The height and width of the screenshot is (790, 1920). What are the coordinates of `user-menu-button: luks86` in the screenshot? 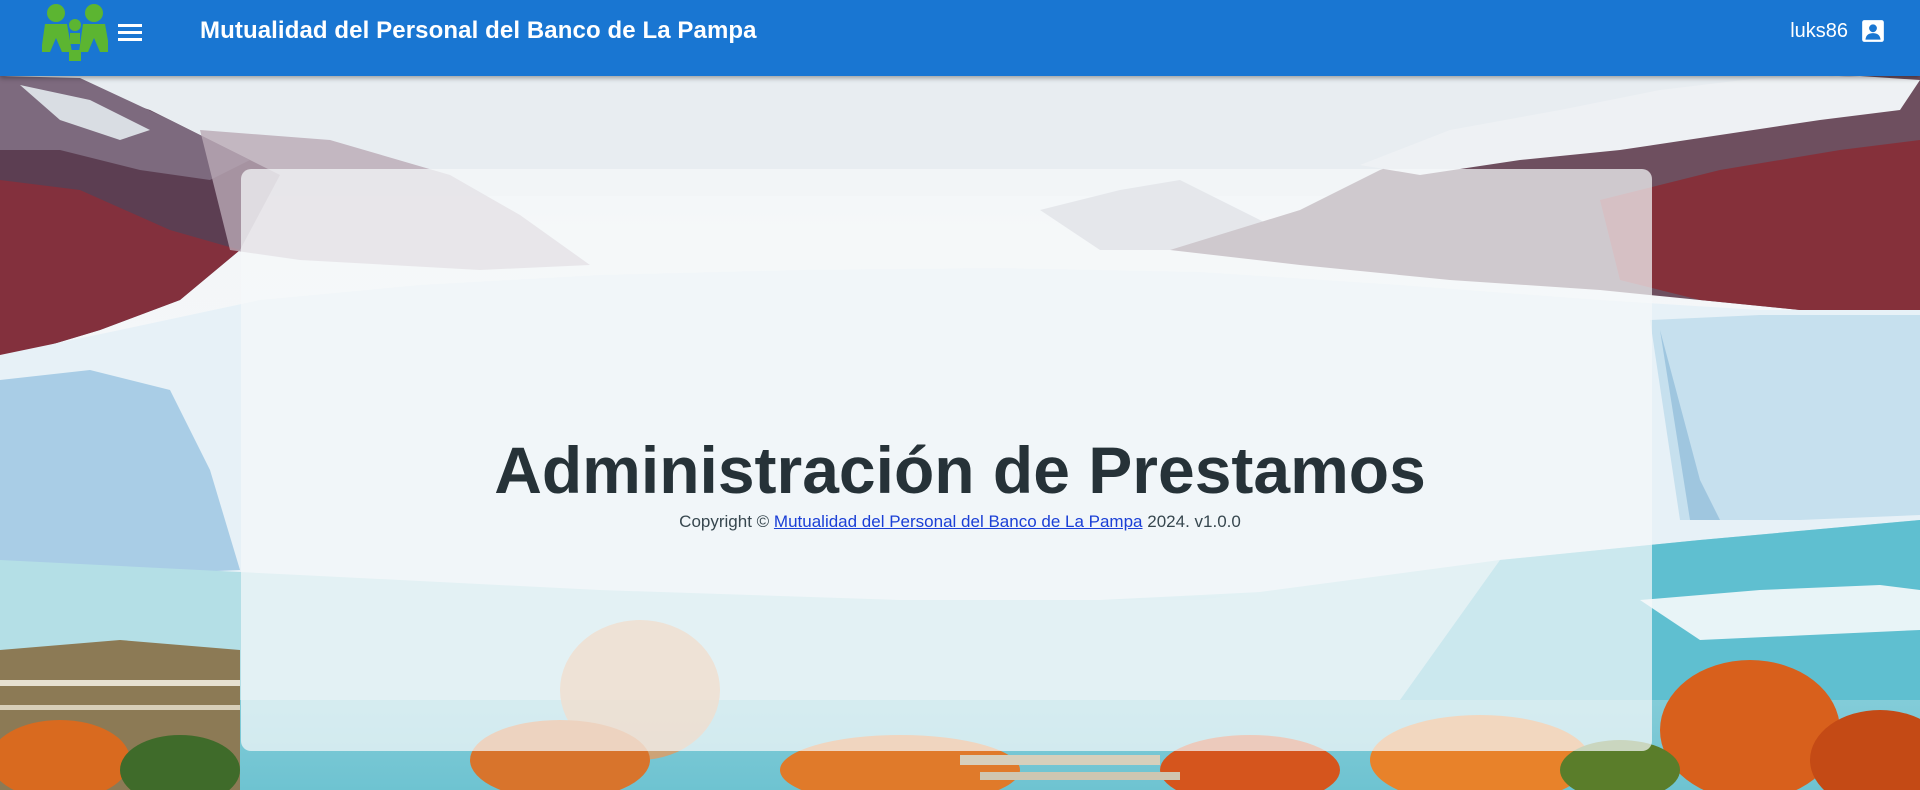 It's located at (1838, 31).